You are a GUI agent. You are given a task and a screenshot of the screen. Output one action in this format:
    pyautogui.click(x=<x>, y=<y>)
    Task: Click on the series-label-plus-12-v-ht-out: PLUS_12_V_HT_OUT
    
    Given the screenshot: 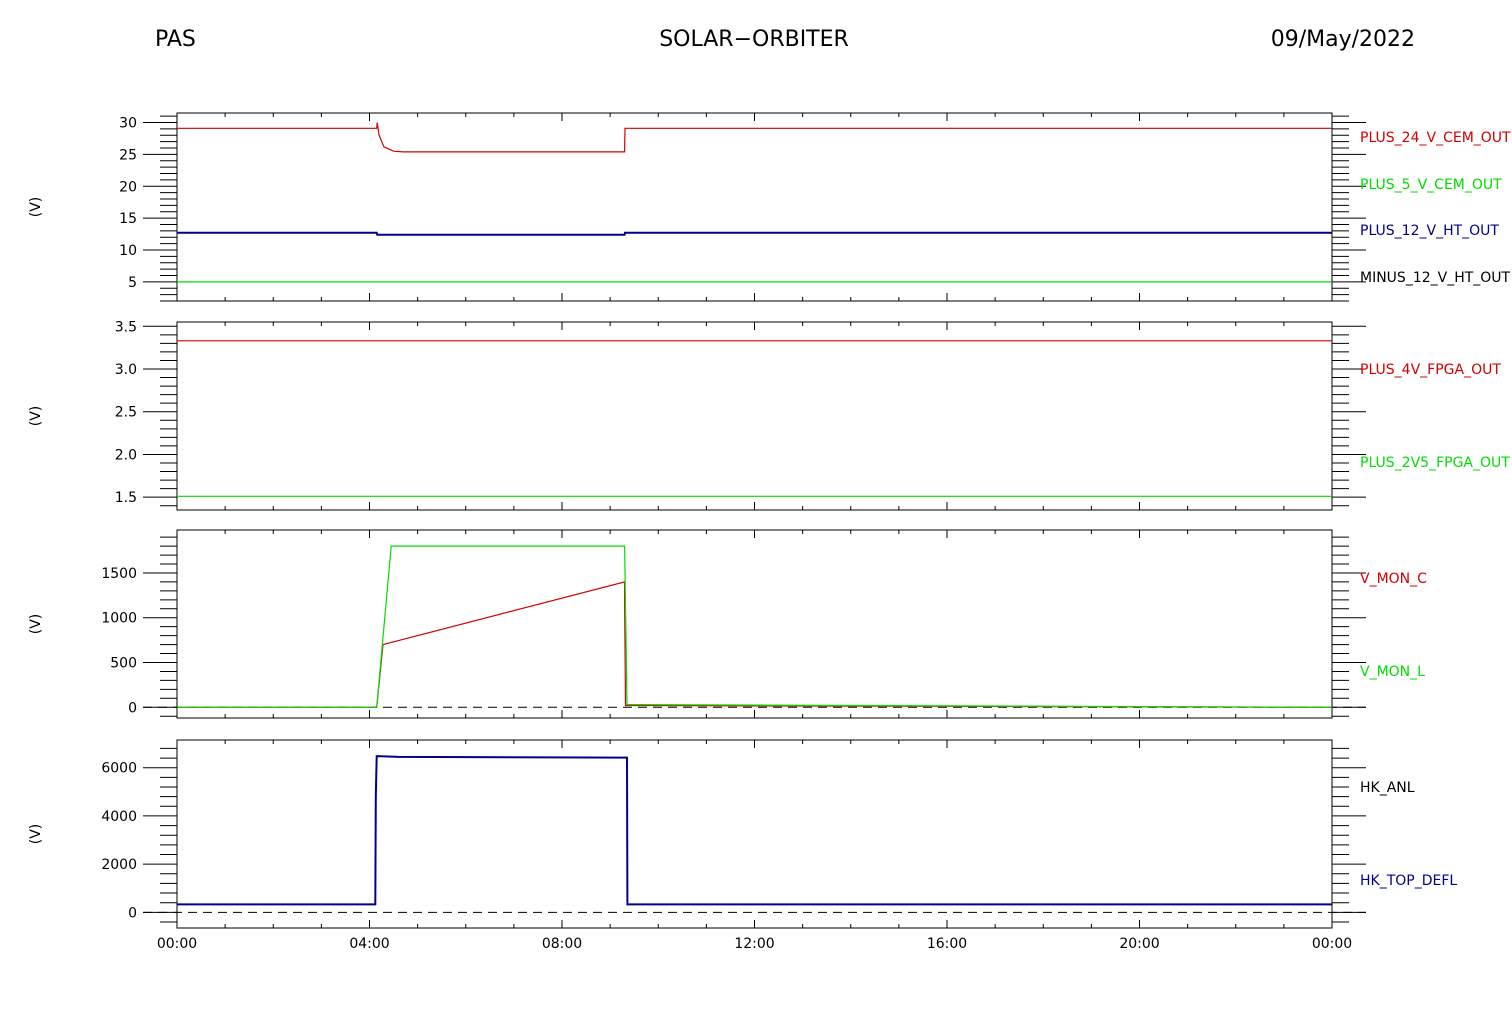 What is the action you would take?
    pyautogui.click(x=1429, y=231)
    